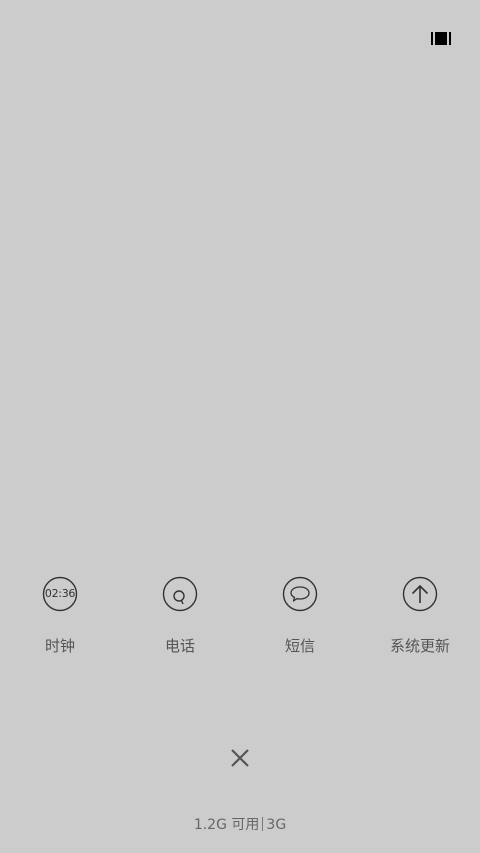  Describe the element at coordinates (59, 646) in the screenshot. I see `app-label-clock: 时钟` at that location.